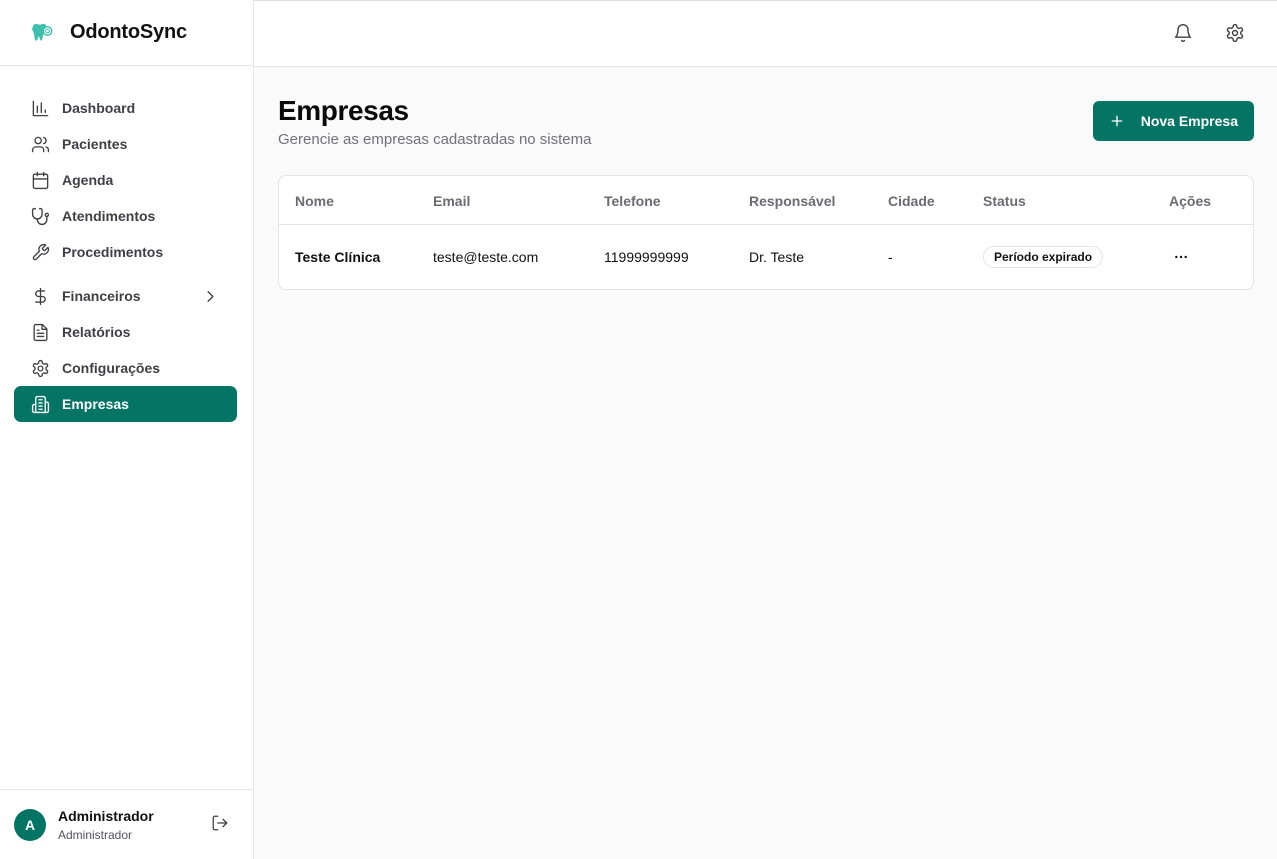 The height and width of the screenshot is (859, 1277). Describe the element at coordinates (486, 257) in the screenshot. I see `cell-email: teste@teste.com` at that location.